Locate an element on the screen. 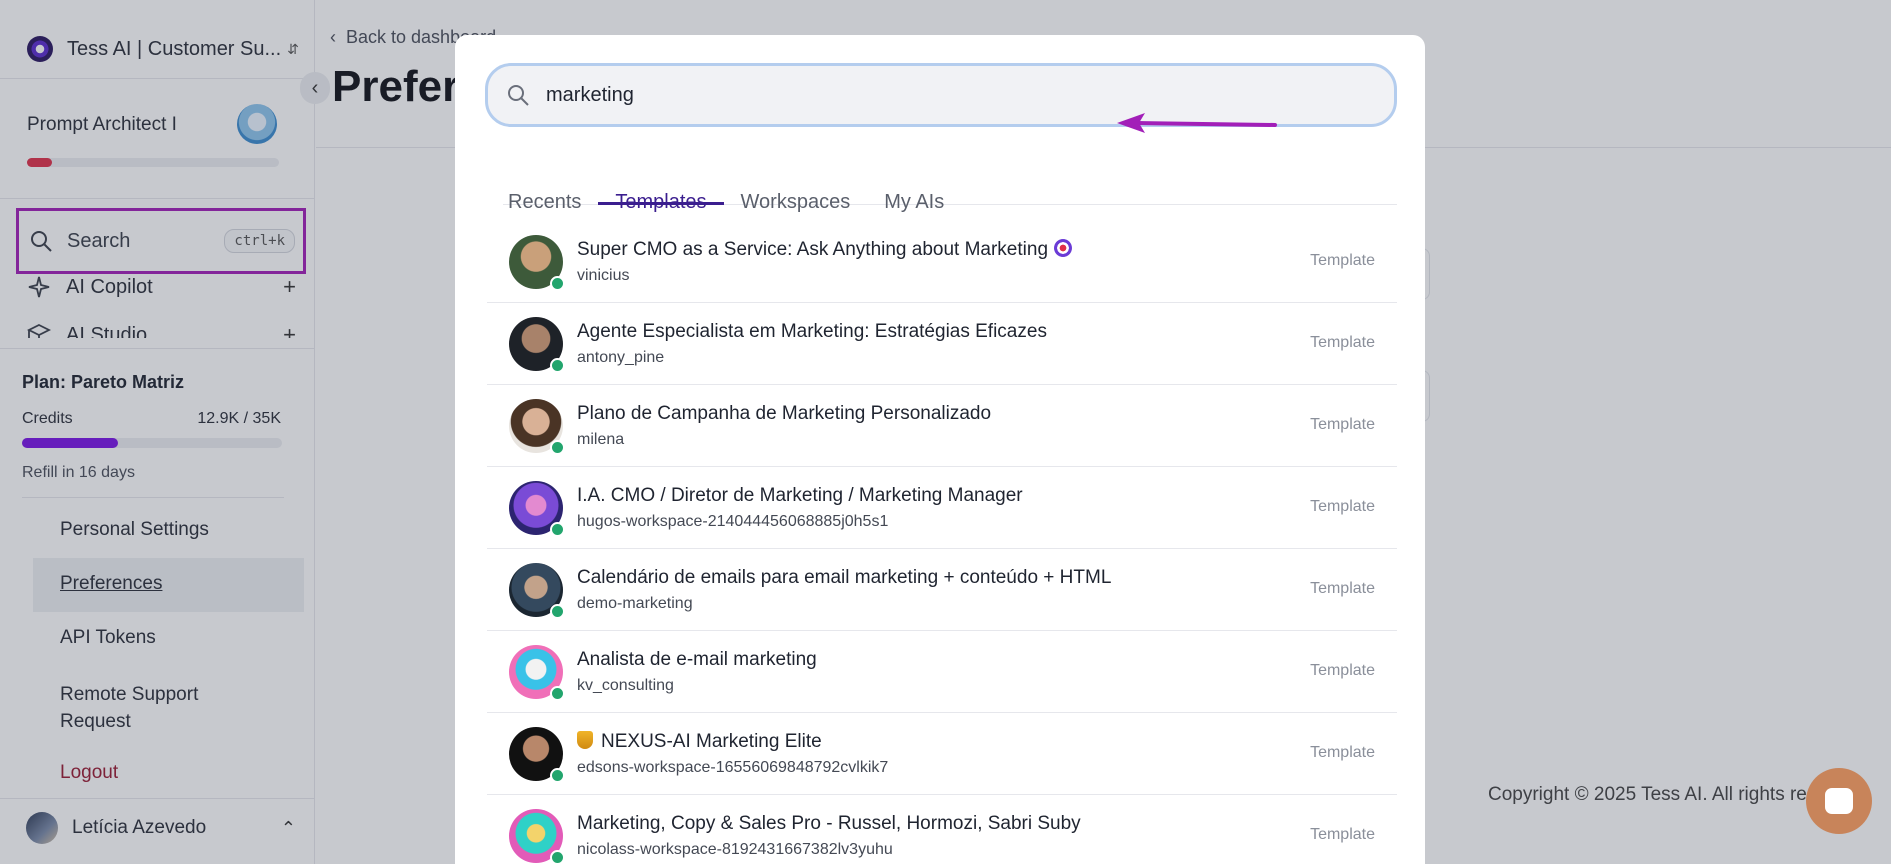  chat-support-button is located at coordinates (1839, 801).